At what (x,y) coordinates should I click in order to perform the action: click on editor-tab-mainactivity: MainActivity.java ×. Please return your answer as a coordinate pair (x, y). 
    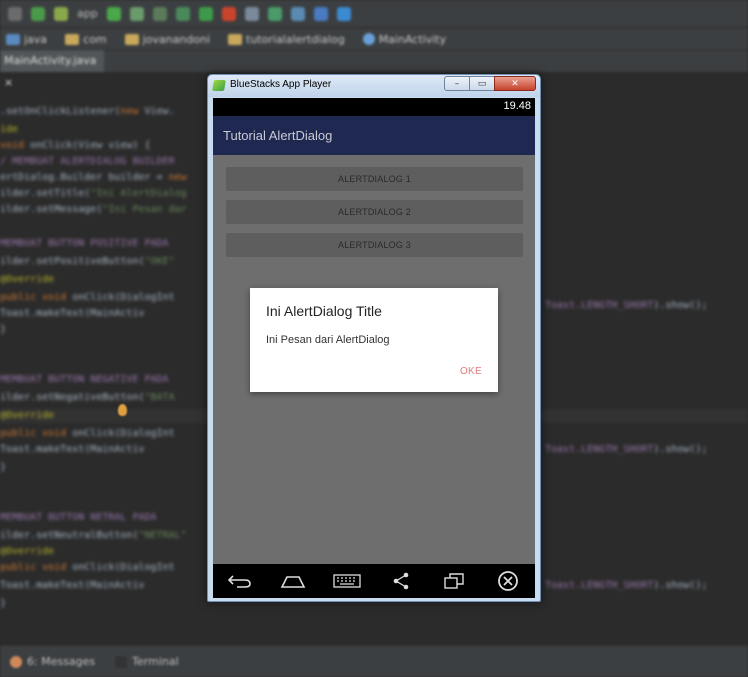
    Looking at the image, I should click on (52, 69).